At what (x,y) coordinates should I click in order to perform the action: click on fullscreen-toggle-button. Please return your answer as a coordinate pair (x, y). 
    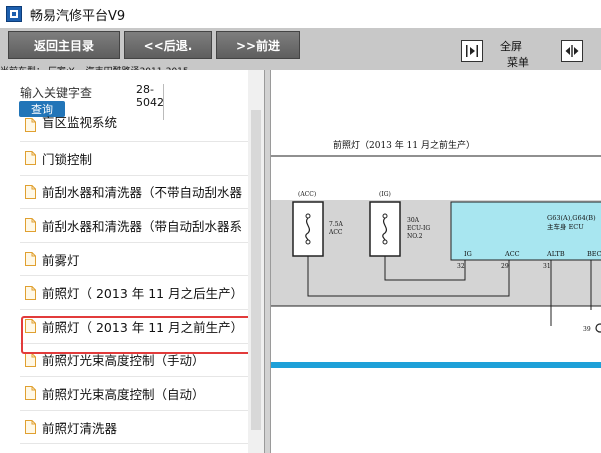
    Looking at the image, I should click on (572, 51).